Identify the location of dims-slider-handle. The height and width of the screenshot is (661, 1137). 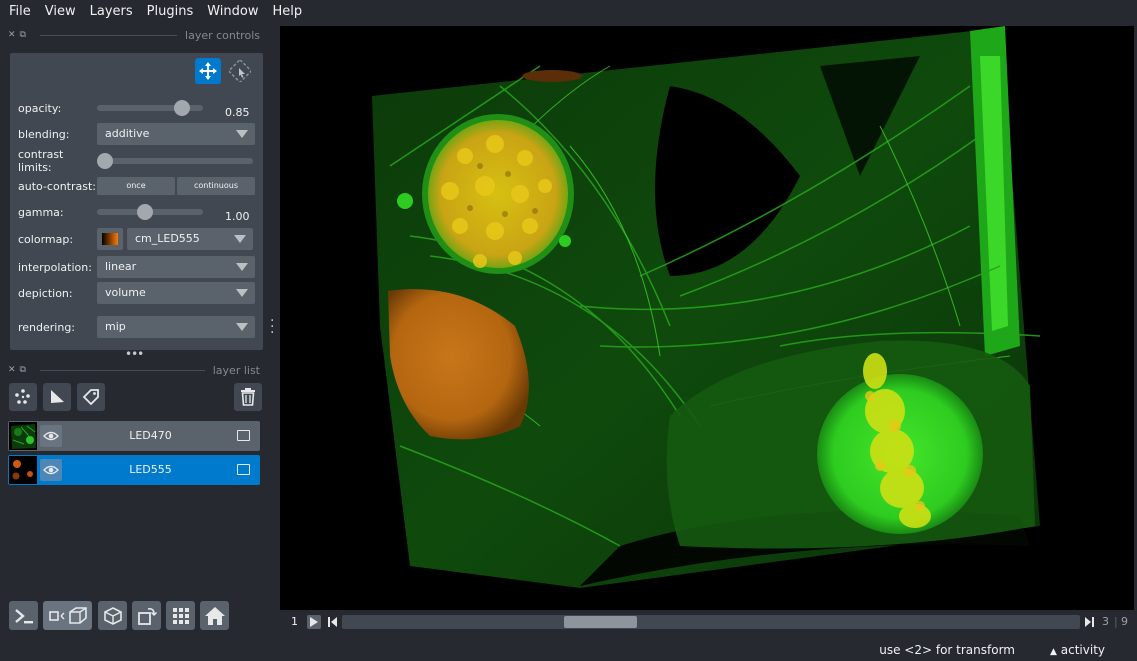
(600, 622).